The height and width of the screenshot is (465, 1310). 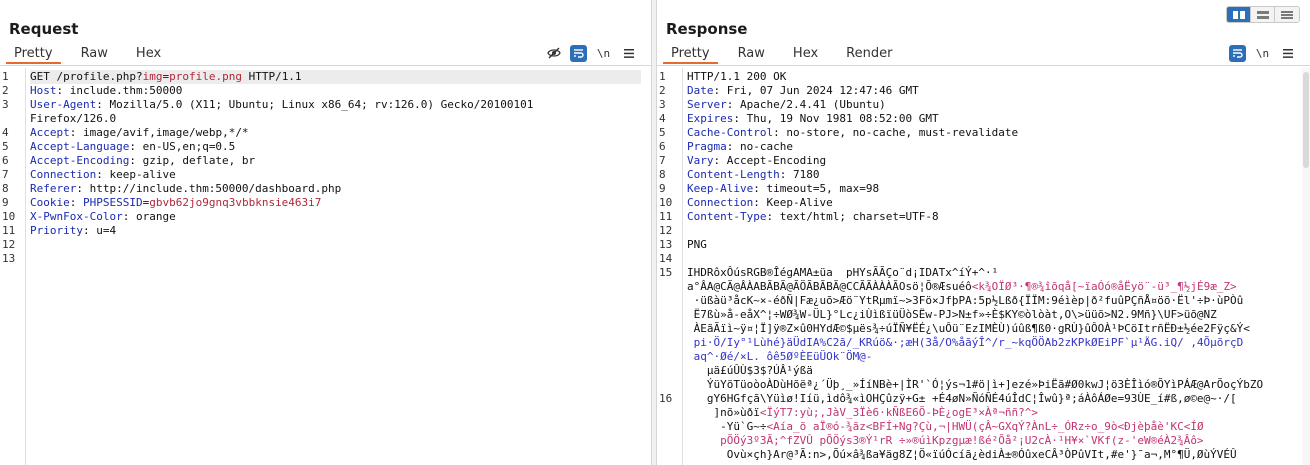 What do you see at coordinates (993, 147) in the screenshot?
I see `code-line: Pragma: no-cache` at bounding box center [993, 147].